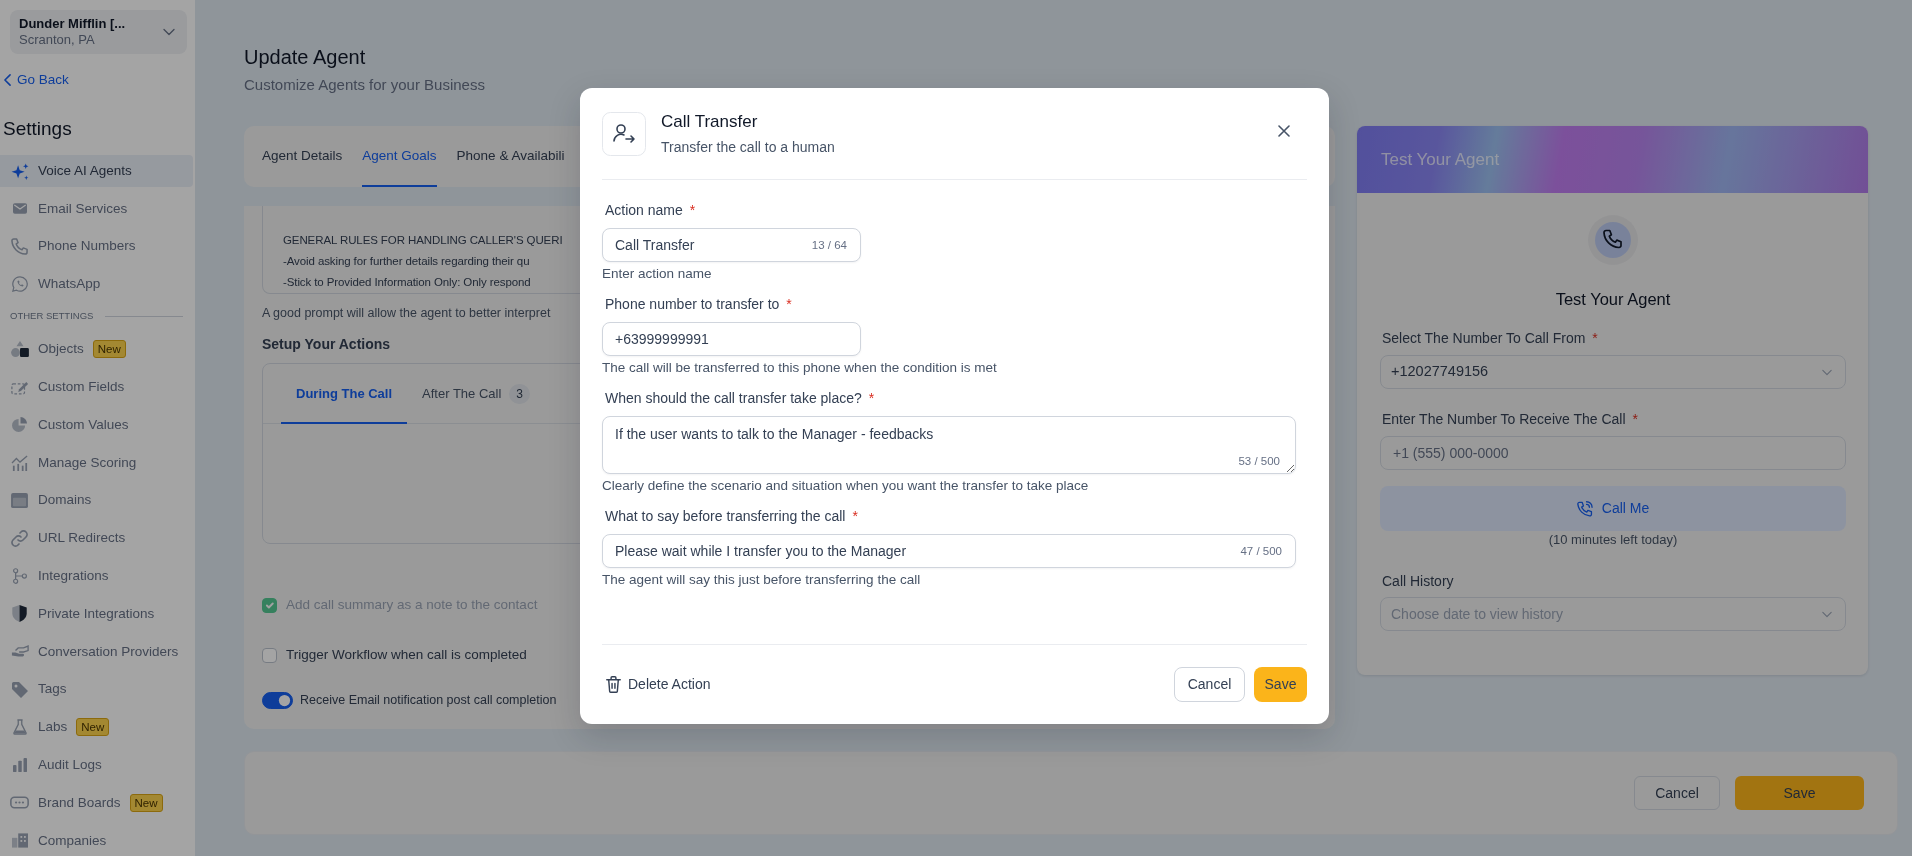 This screenshot has height=856, width=1912. I want to click on flask-icon, so click(19, 727).